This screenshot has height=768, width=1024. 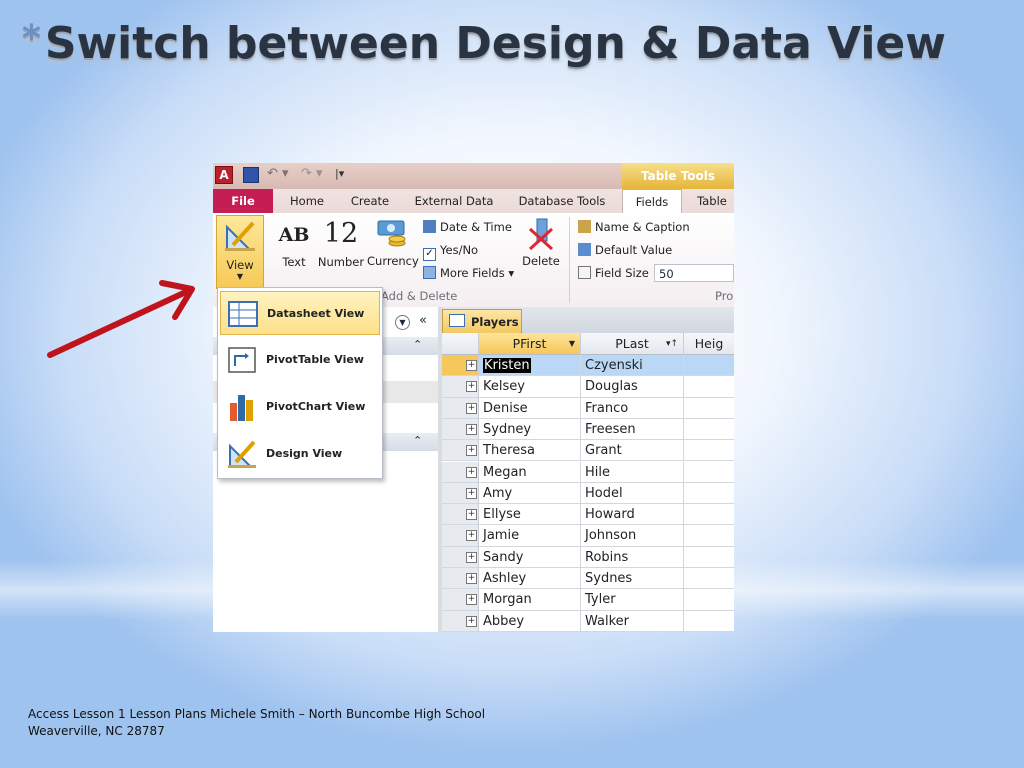 I want to click on tab-file: File, so click(x=243, y=201).